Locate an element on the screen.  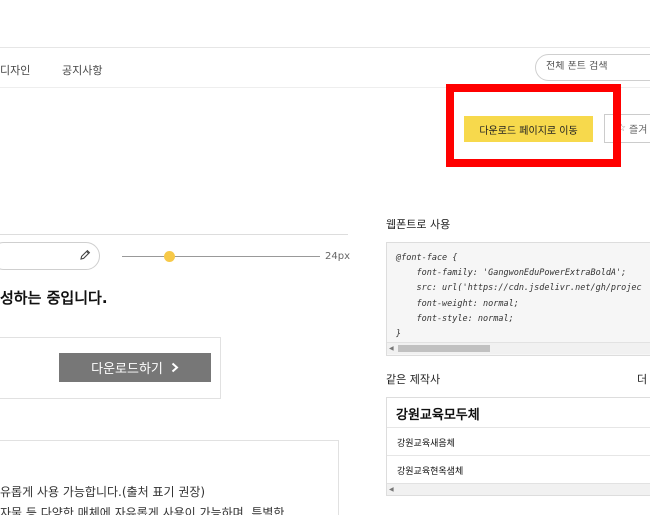
code-scrollbar-thumb is located at coordinates (444, 348).